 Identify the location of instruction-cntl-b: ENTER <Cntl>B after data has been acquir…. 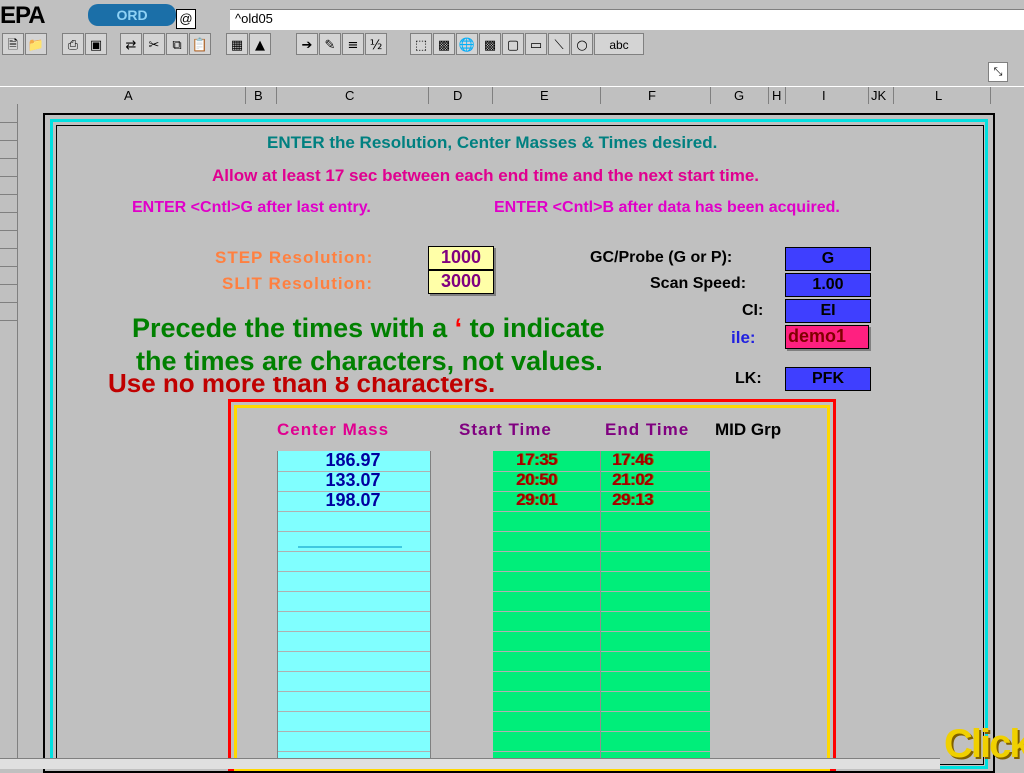
(667, 207).